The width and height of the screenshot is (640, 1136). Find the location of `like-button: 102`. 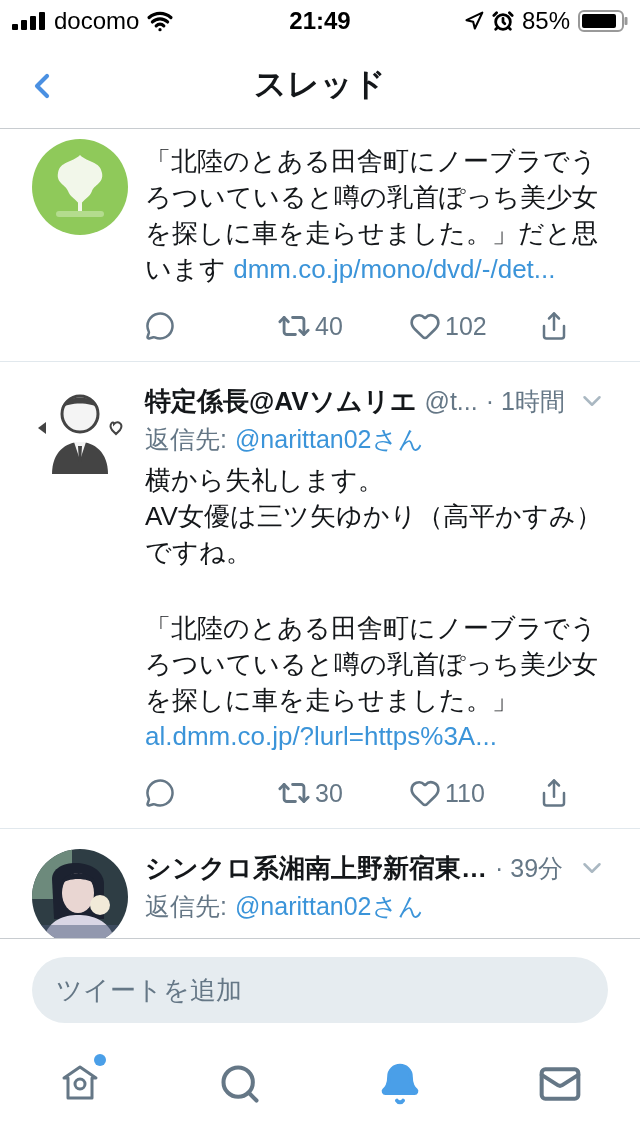

like-button: 102 is located at coordinates (448, 326).